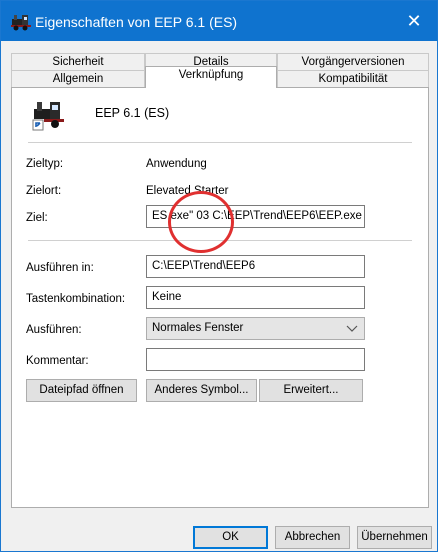 This screenshot has height=552, width=438. What do you see at coordinates (255, 216) in the screenshot?
I see `ziel-field: ES.exe" 03 C:\EEP\Trend\EEP6\EEP.exe` at bounding box center [255, 216].